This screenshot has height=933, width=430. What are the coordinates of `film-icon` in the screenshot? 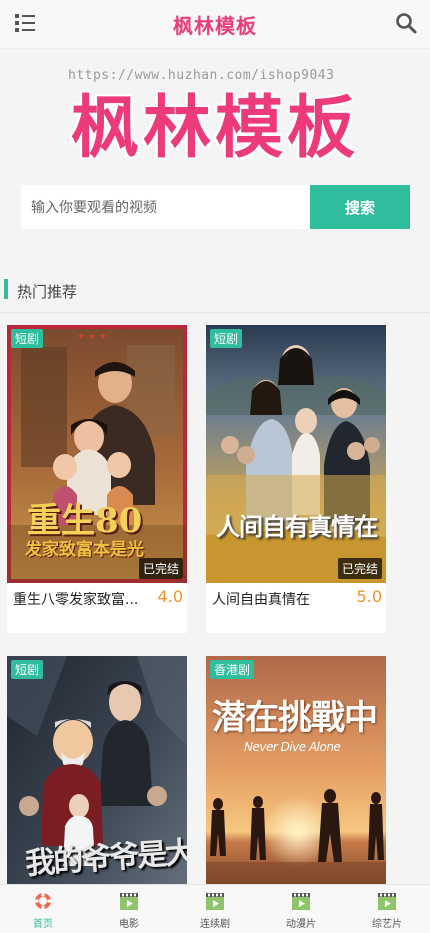 It's located at (129, 901).